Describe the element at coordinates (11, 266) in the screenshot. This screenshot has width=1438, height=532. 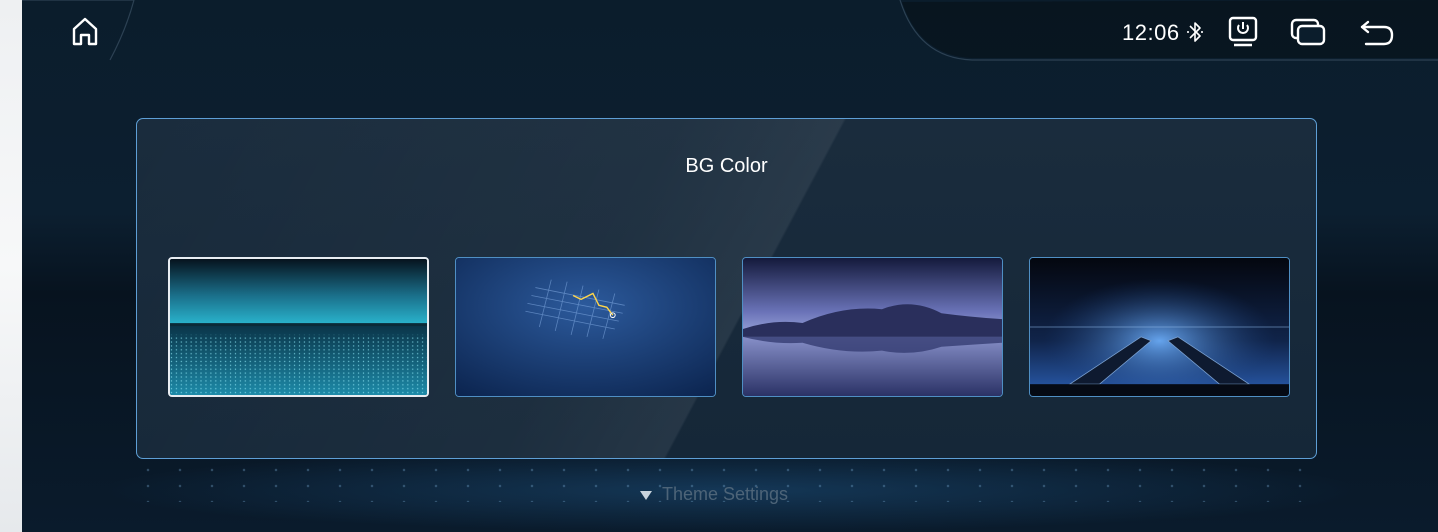
I see `left-edge-strip` at that location.